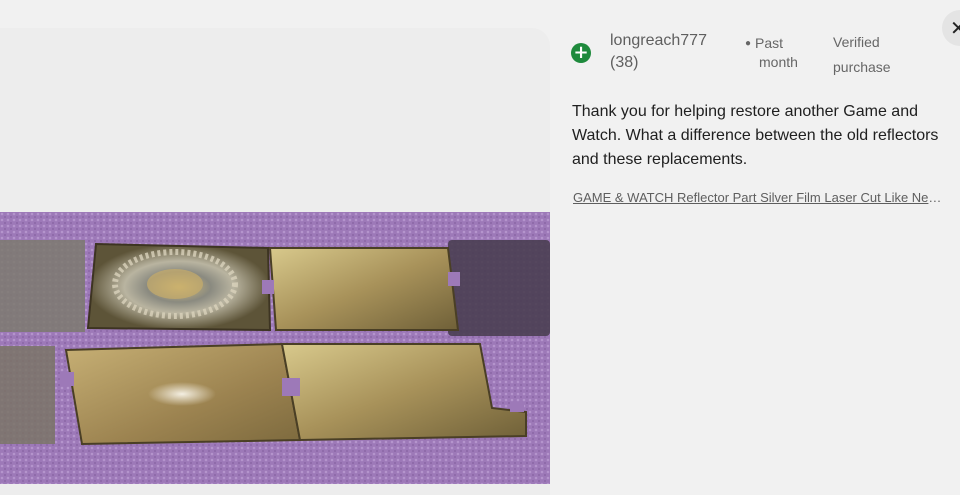 The image size is (960, 495). Describe the element at coordinates (769, 43) in the screenshot. I see `date-line1: Past` at that location.